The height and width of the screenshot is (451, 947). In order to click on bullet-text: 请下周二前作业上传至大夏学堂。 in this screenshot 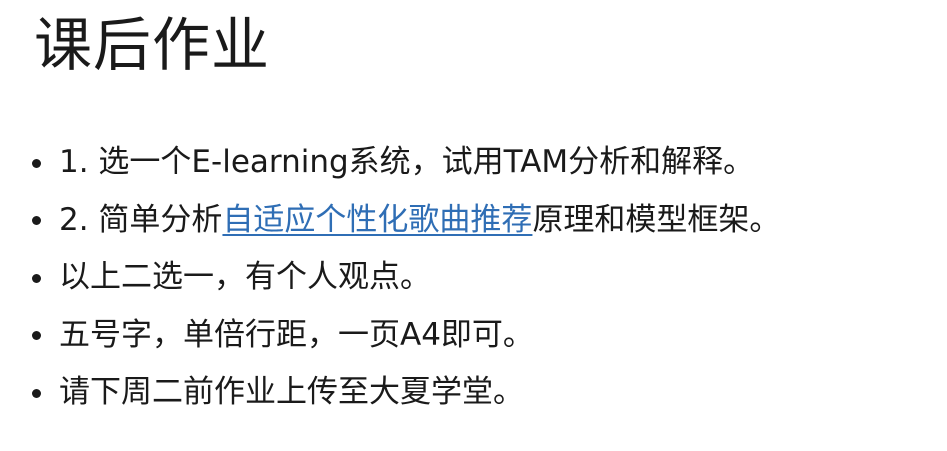, I will do `click(291, 392)`.